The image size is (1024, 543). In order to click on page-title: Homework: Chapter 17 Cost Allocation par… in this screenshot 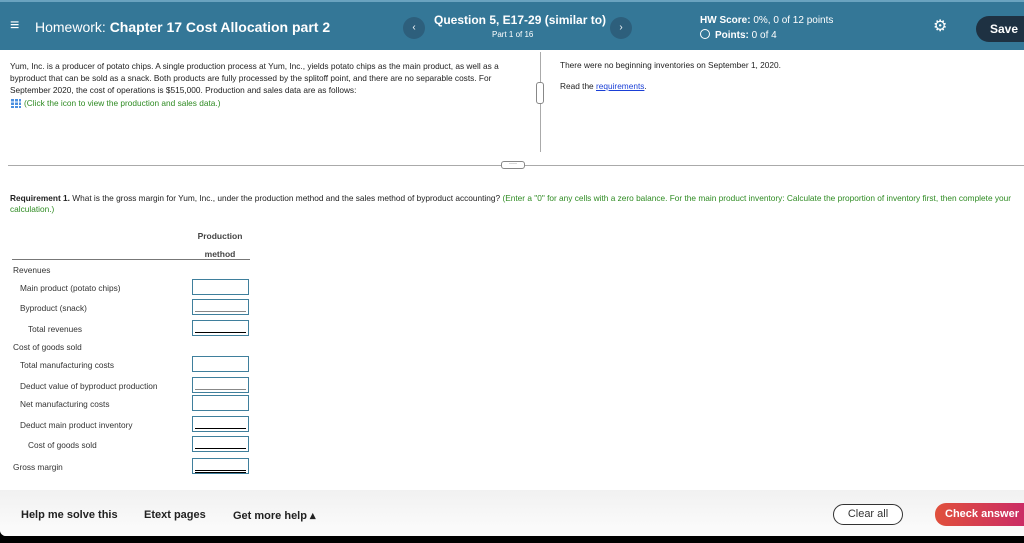, I will do `click(182, 27)`.